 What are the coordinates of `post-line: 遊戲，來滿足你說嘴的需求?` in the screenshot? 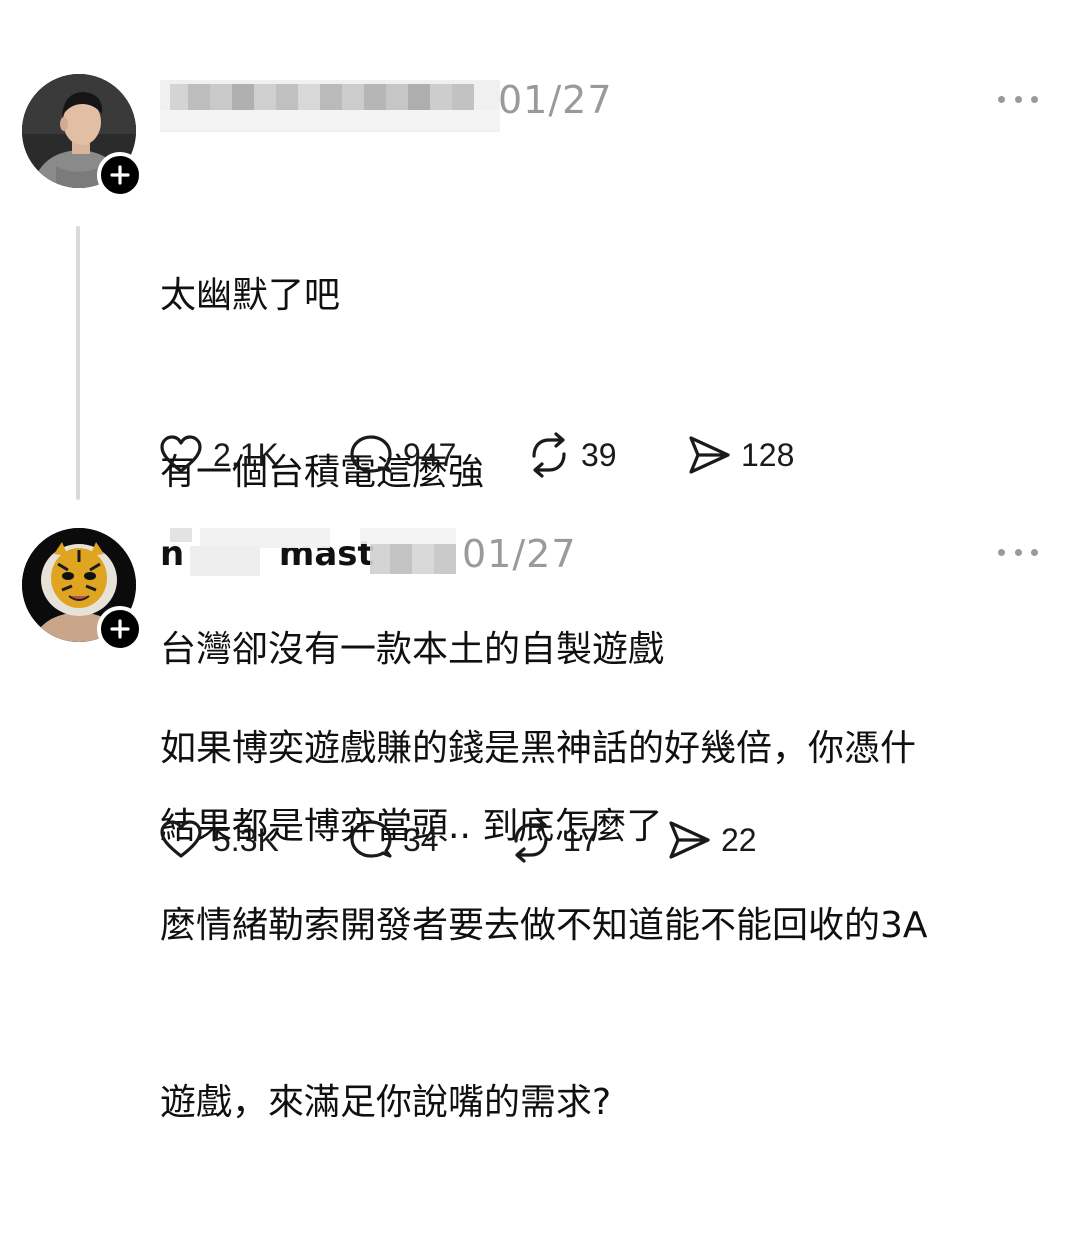 It's located at (386, 1102).